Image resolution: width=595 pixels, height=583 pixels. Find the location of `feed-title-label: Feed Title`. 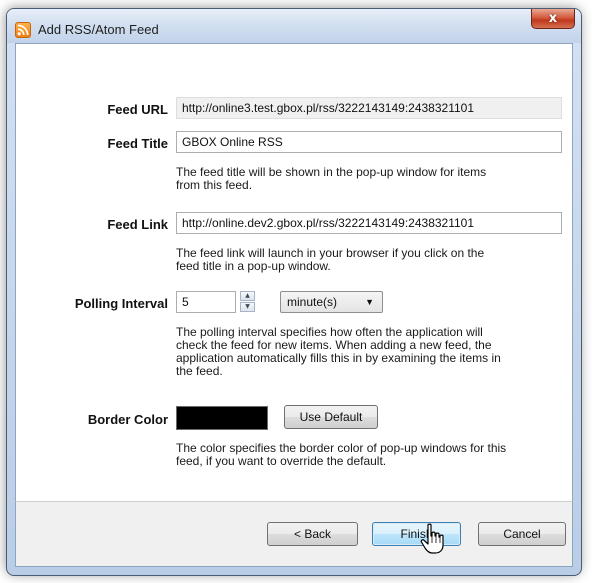

feed-title-label: Feed Title is located at coordinates (137, 143).